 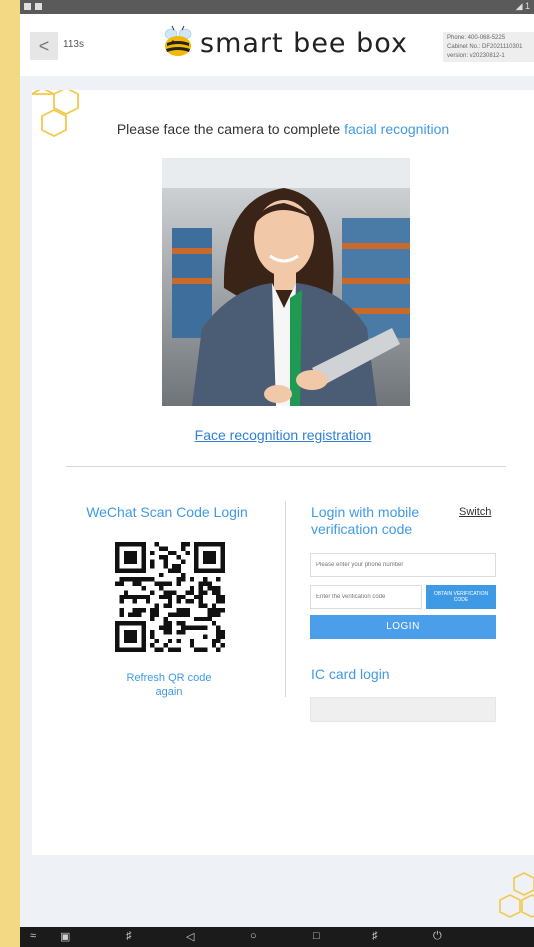 What do you see at coordinates (169, 685) in the screenshot?
I see `refresh-qr-link: Refresh QR code again` at bounding box center [169, 685].